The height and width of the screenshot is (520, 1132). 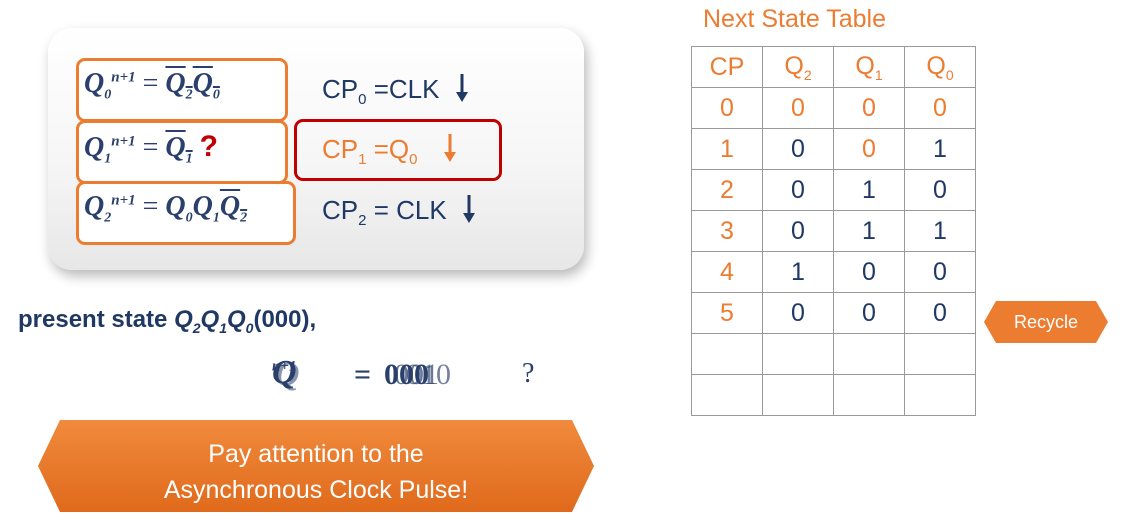 I want to click on question-mark: ?, so click(x=208, y=146).